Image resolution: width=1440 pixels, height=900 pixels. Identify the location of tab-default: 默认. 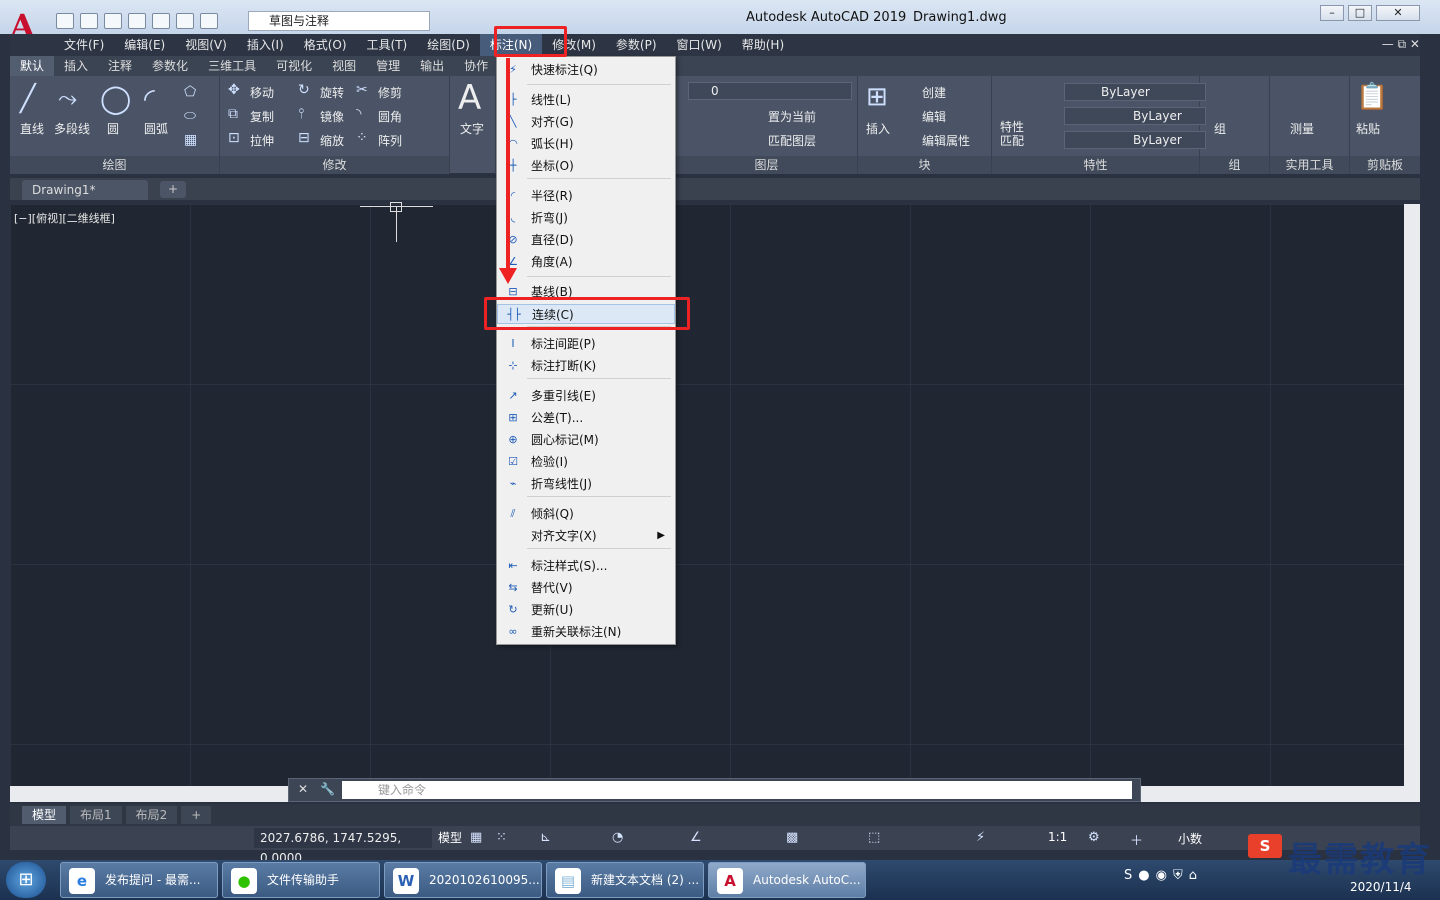
(32, 66).